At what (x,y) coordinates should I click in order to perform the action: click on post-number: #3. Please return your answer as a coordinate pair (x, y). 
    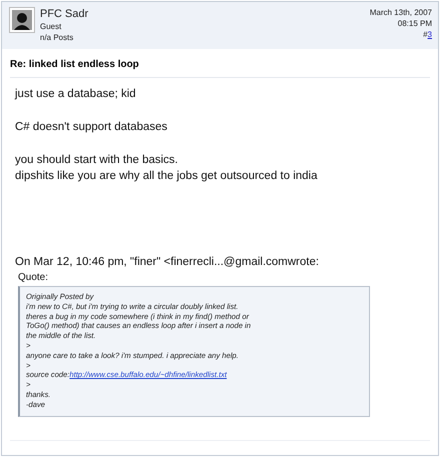
    Looking at the image, I should click on (427, 34).